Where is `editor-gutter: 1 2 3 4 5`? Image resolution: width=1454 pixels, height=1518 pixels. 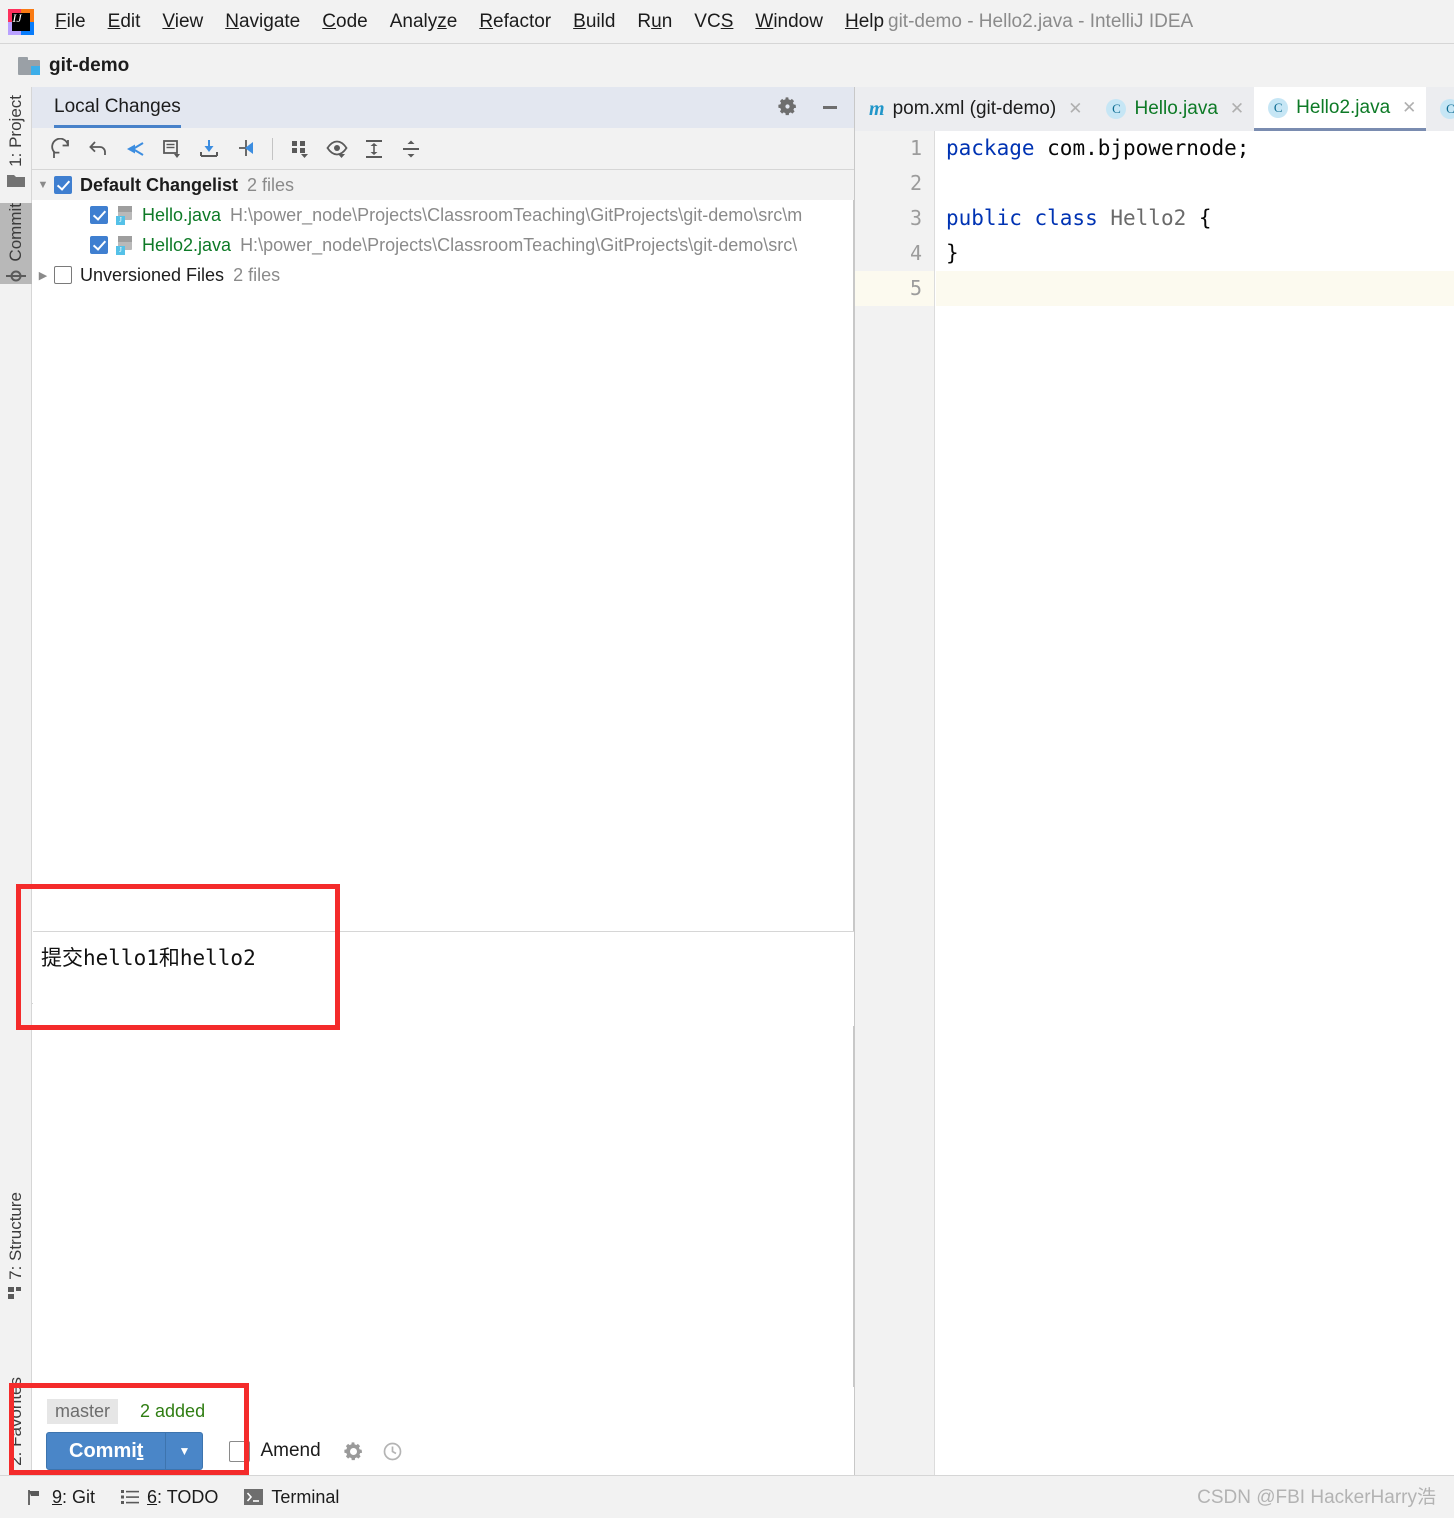 editor-gutter: 1 2 3 4 5 is located at coordinates (895, 803).